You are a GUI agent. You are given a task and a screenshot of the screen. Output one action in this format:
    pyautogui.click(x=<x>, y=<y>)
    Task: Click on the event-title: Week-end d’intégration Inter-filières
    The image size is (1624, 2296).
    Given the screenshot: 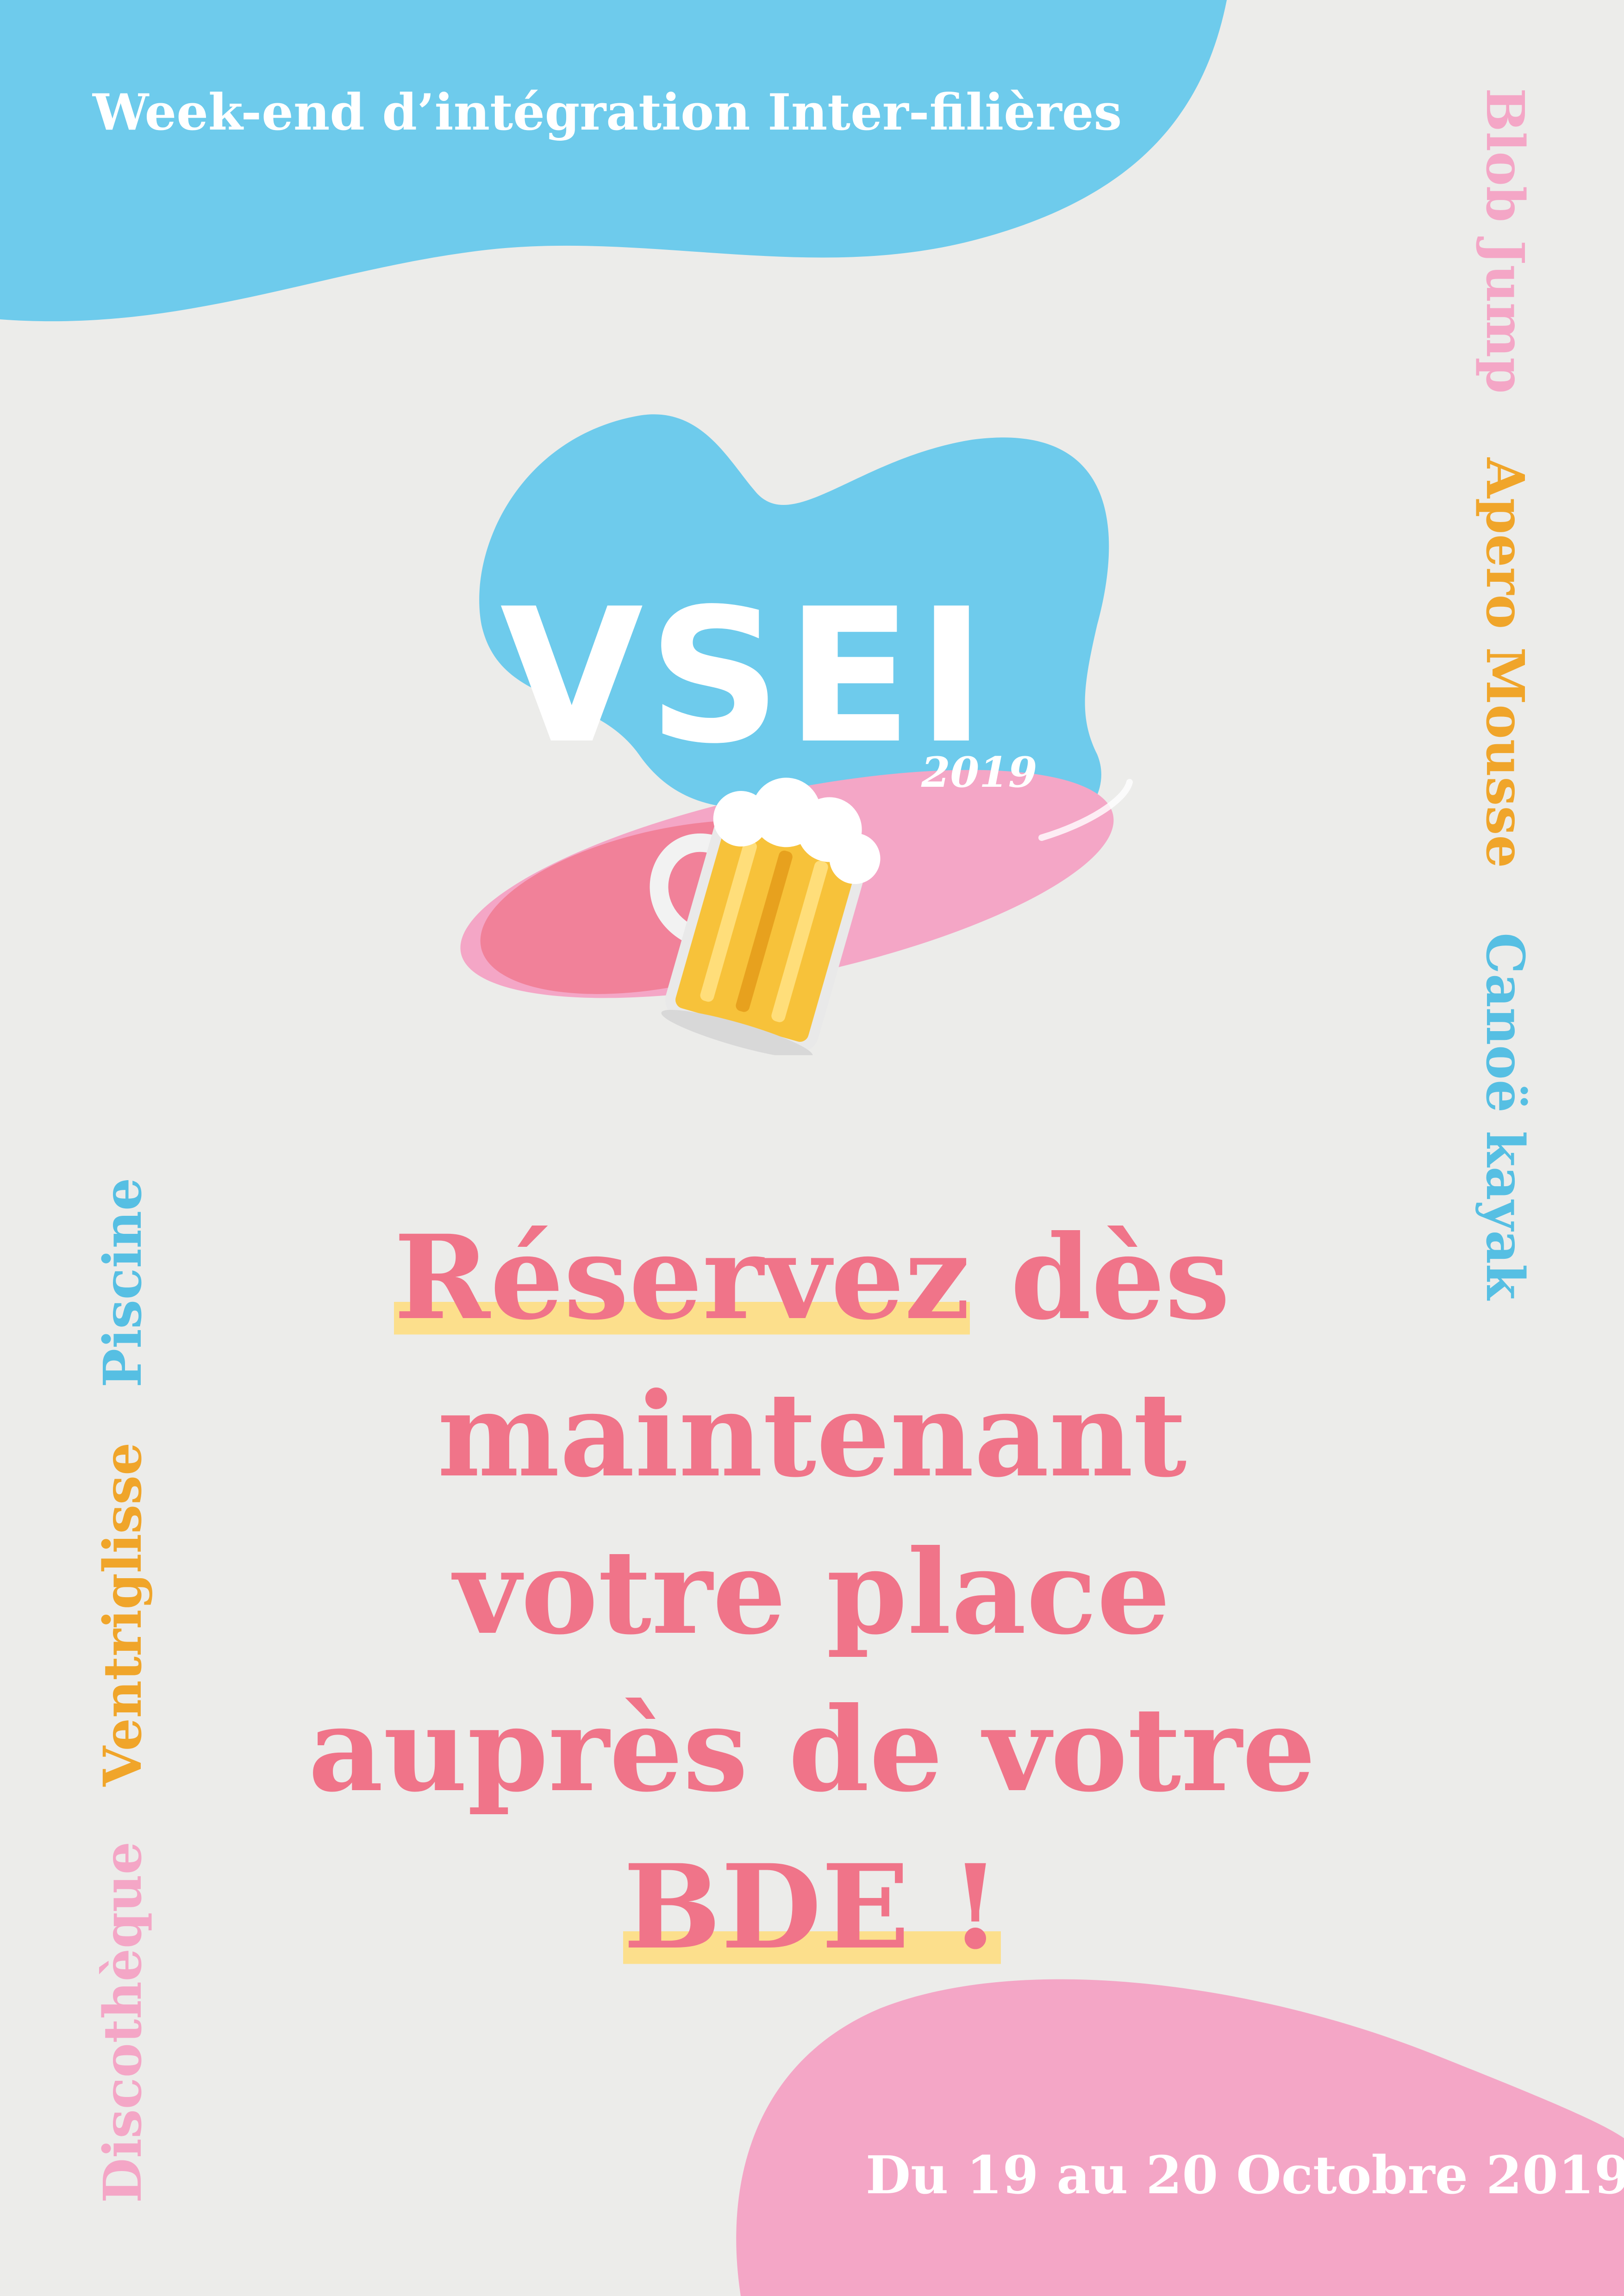 What is the action you would take?
    pyautogui.click(x=607, y=112)
    